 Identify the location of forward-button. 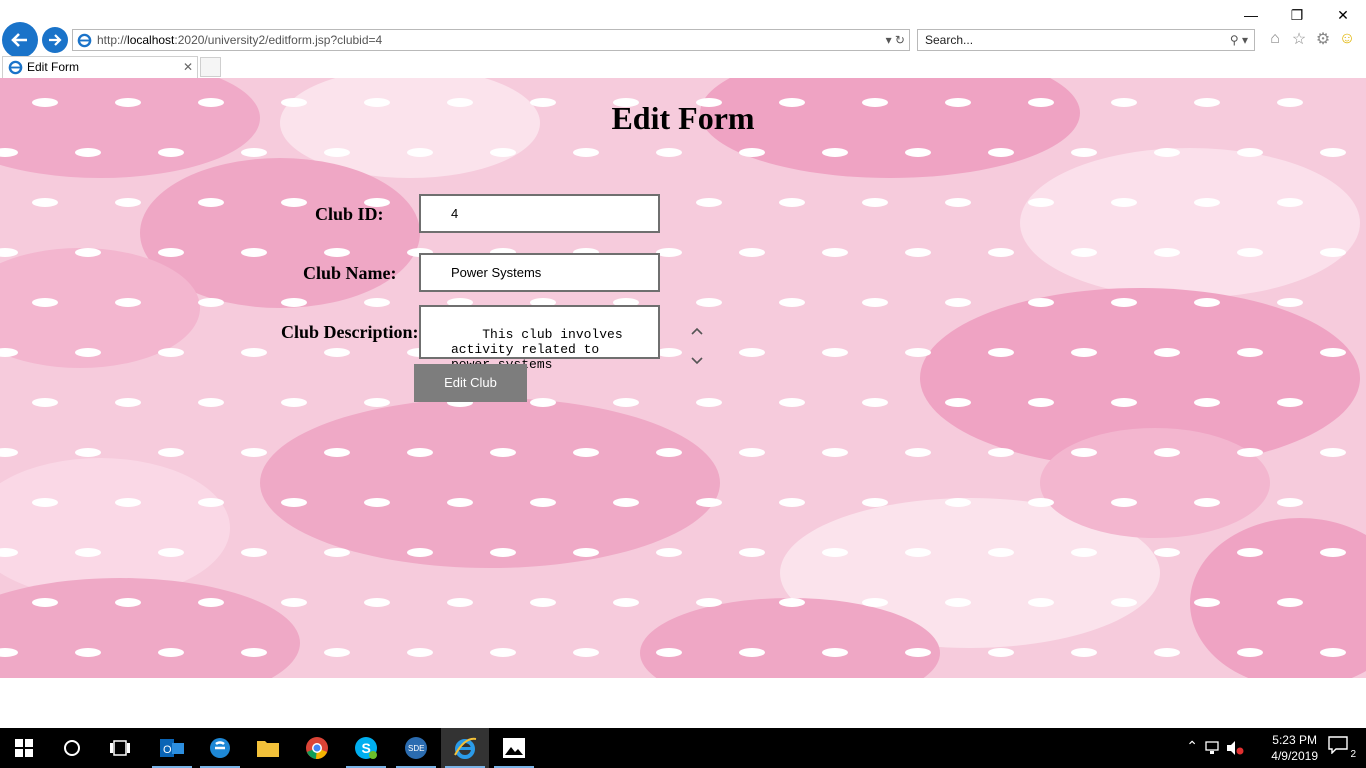
(55, 40).